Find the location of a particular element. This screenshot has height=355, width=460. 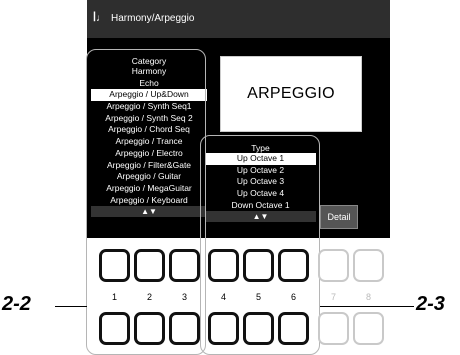

preview-label: ARPEGGIO is located at coordinates (291, 93).